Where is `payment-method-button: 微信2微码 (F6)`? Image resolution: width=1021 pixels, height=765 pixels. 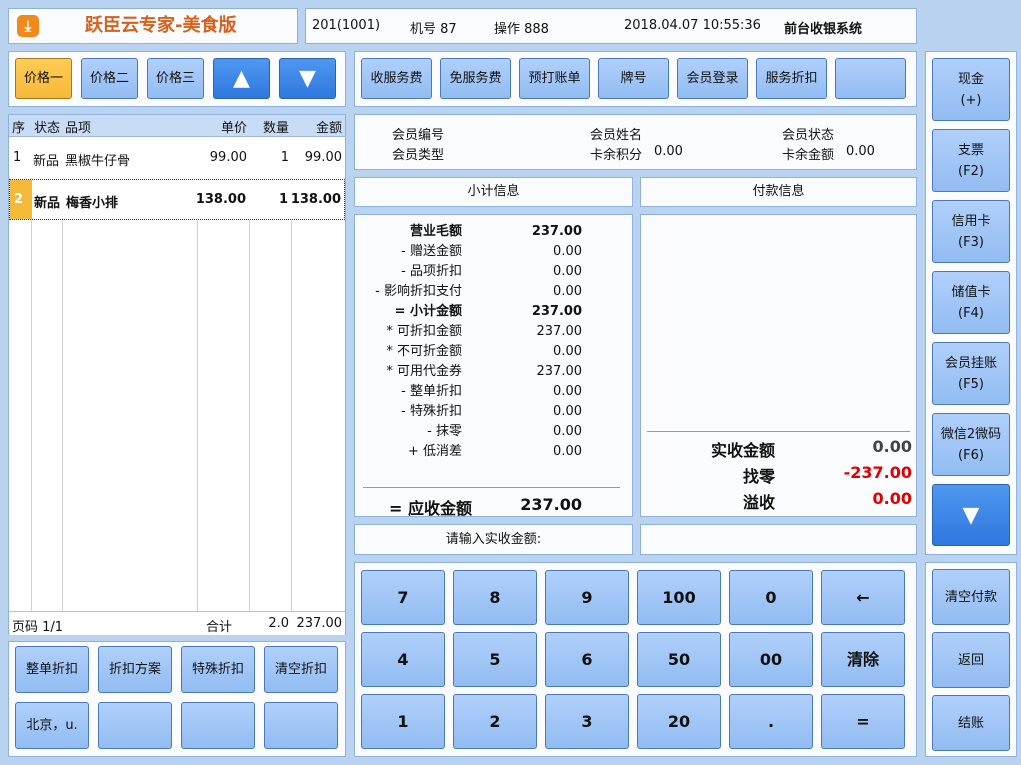
payment-method-button: 微信2微码 (F6) is located at coordinates (971, 444).